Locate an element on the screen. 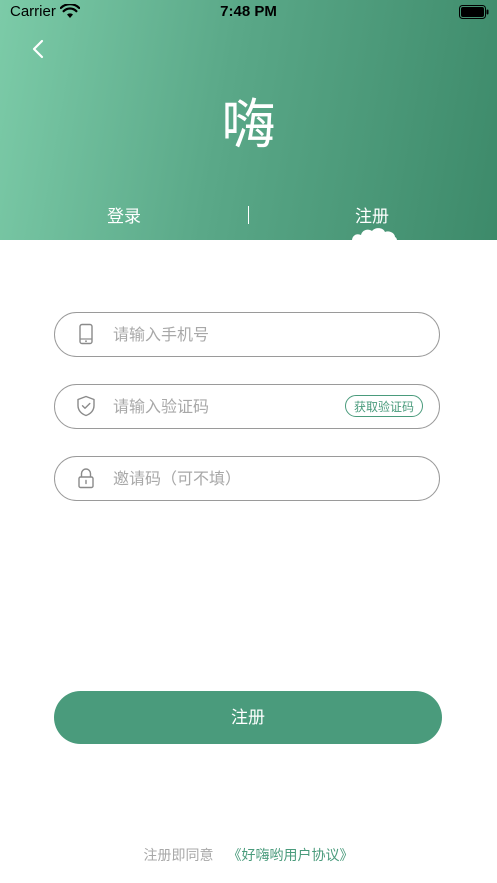  invite-field is located at coordinates (247, 478).